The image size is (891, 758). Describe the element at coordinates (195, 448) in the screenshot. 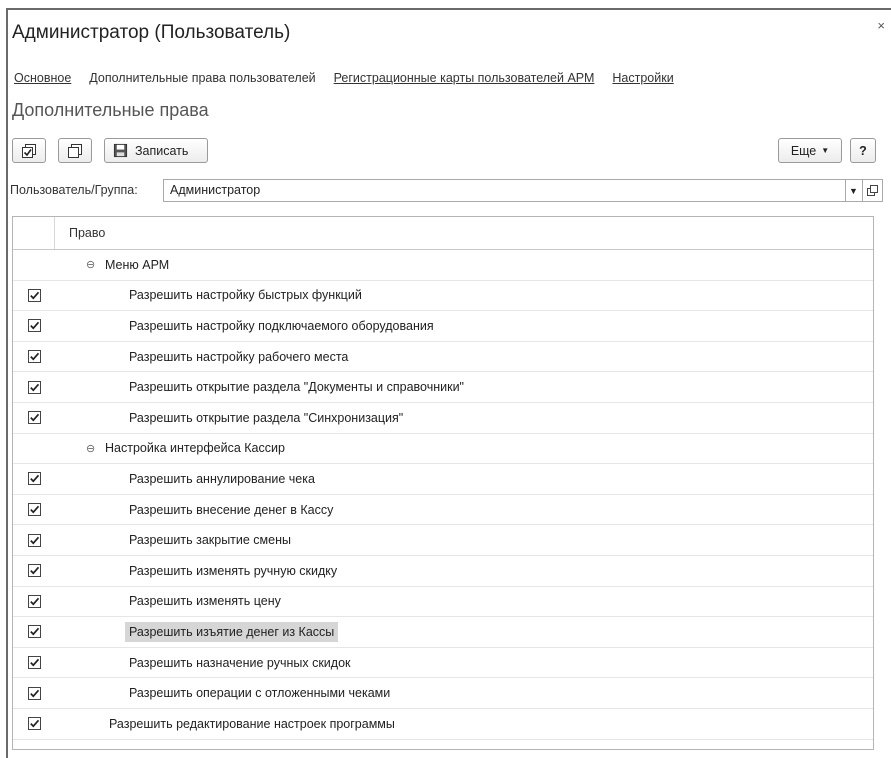

I see `group-label: Настройка интерфейса Кассир` at that location.